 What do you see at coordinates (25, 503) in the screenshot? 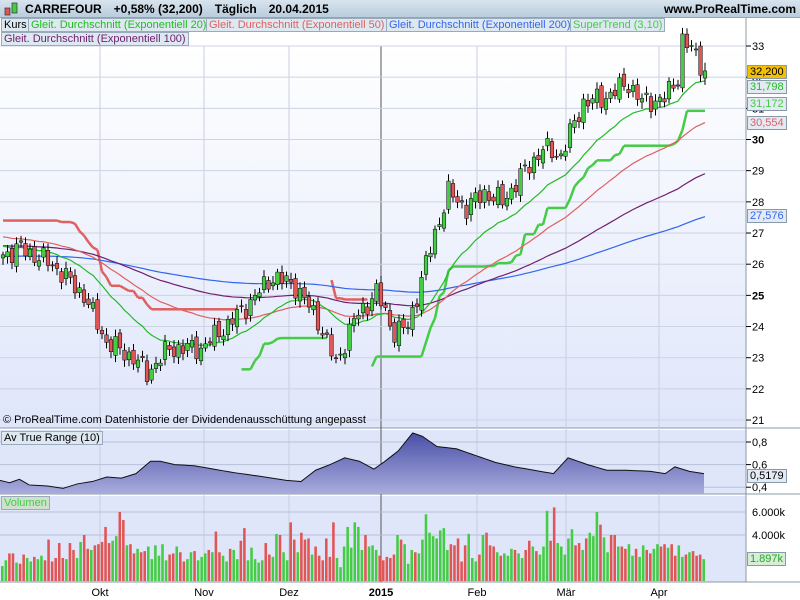
I see `volume-title: Volumen` at bounding box center [25, 503].